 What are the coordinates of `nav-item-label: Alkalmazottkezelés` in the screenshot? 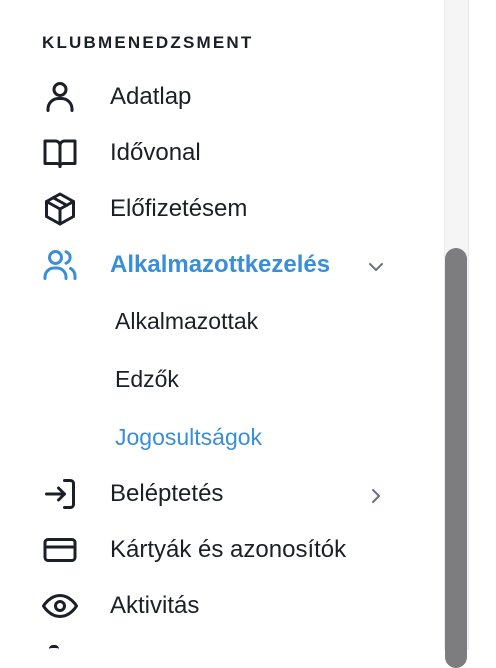 It's located at (220, 264).